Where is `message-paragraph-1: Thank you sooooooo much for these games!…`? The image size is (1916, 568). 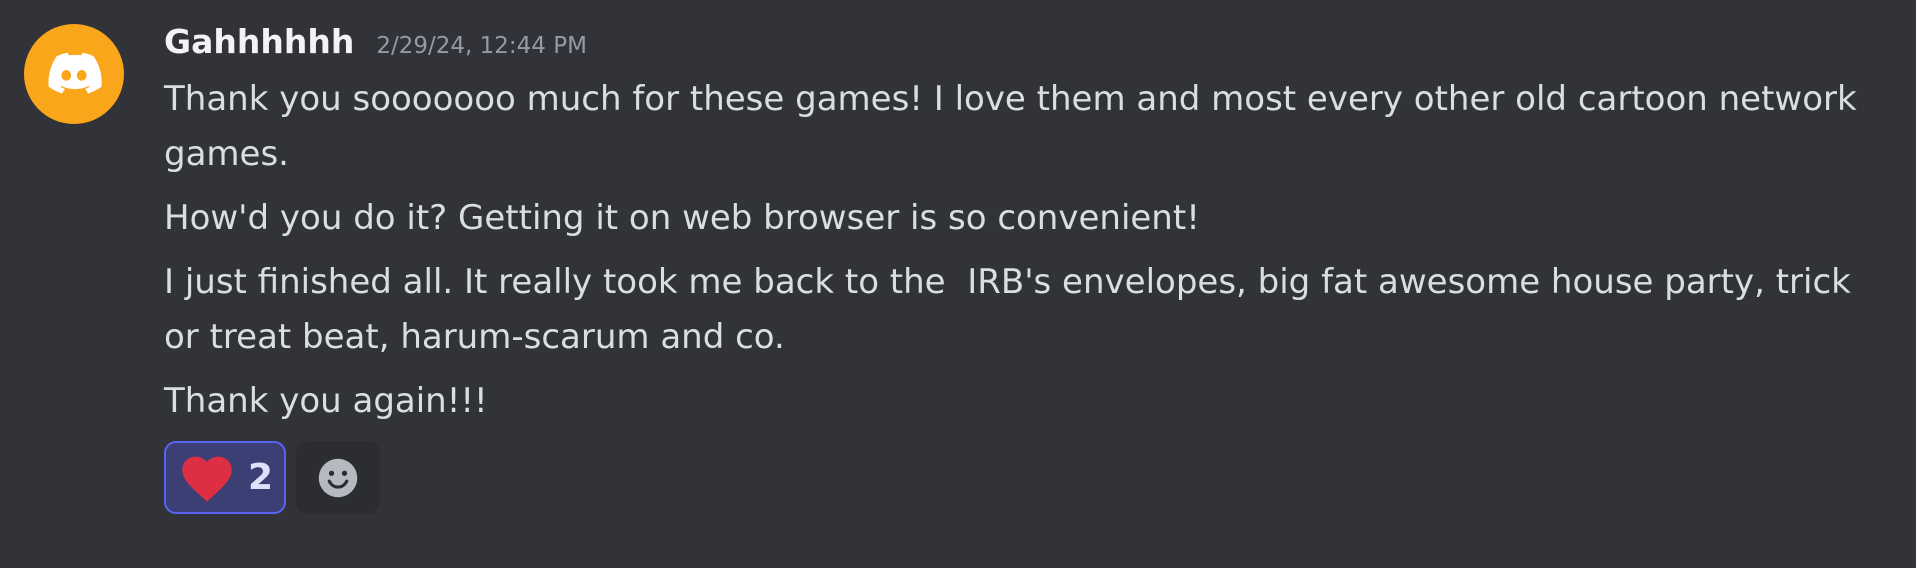
message-paragraph-1: Thank you sooooooo much for these games!… is located at coordinates (1016, 126).